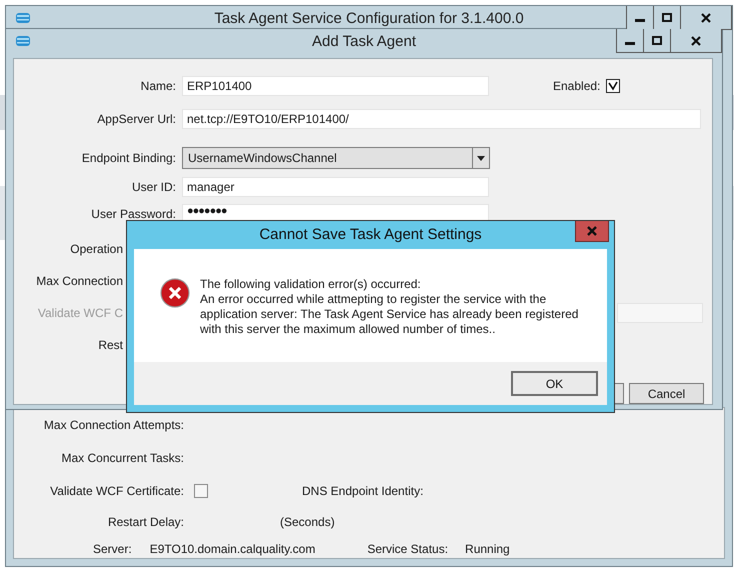 The image size is (734, 572). What do you see at coordinates (481, 158) in the screenshot?
I see `caret-icon` at bounding box center [481, 158].